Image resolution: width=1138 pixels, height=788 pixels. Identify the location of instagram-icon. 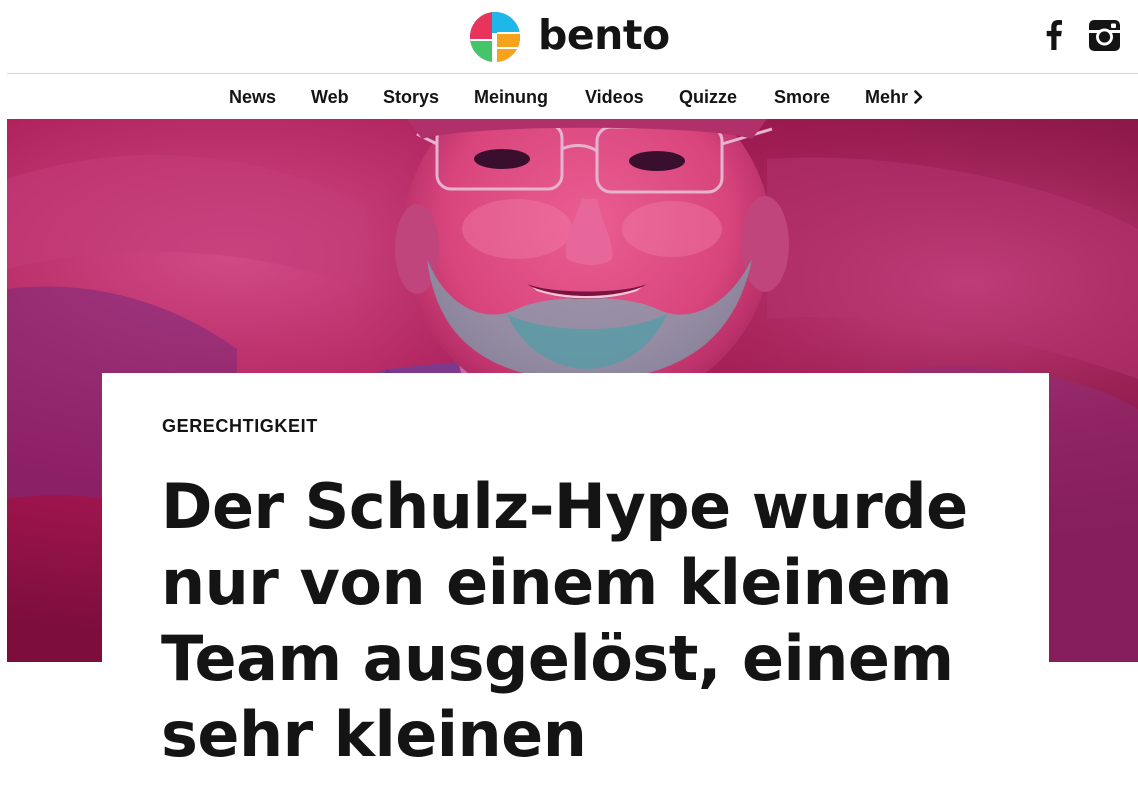
(1104, 35).